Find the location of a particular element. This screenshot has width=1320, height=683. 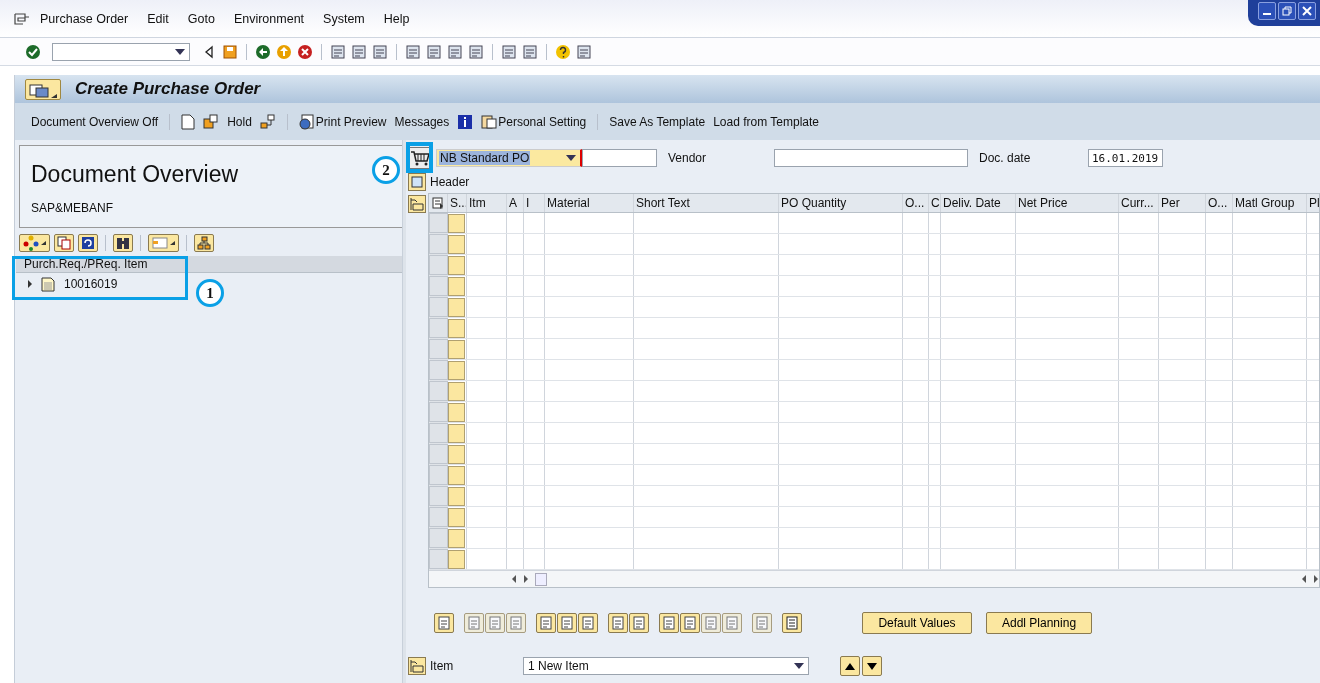

menu-item: System is located at coordinates (344, 18).